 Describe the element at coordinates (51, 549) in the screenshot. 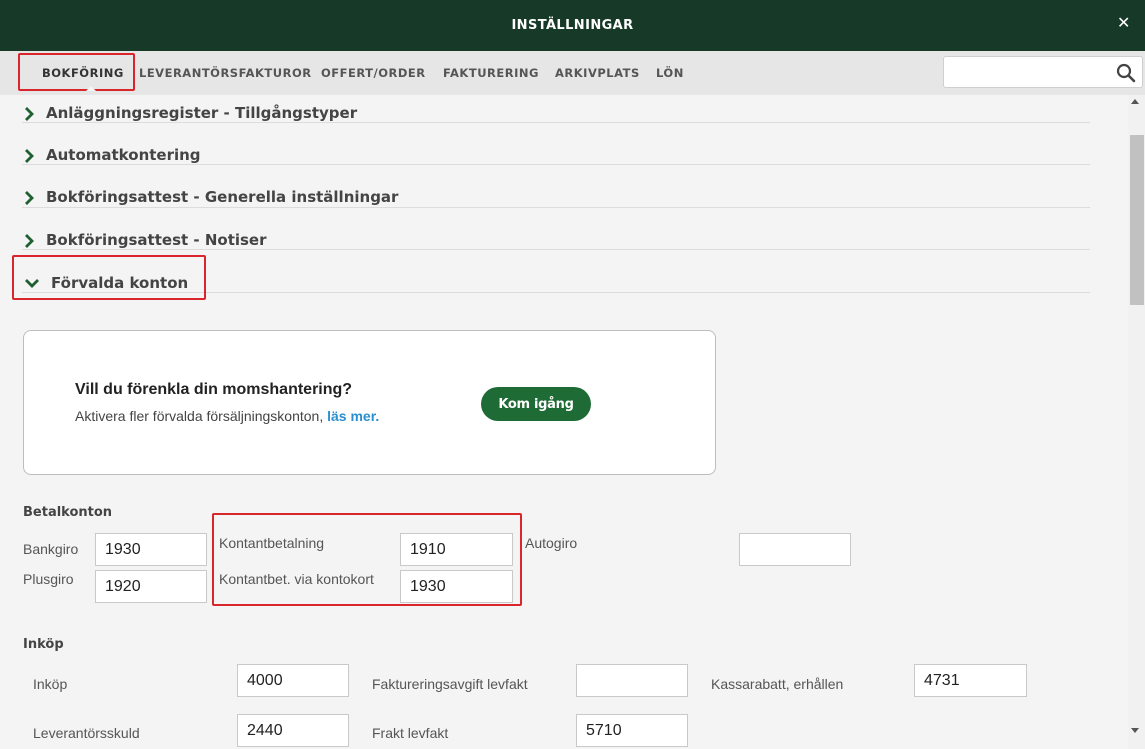

I see `label-bankgiro: Bankgiro` at that location.